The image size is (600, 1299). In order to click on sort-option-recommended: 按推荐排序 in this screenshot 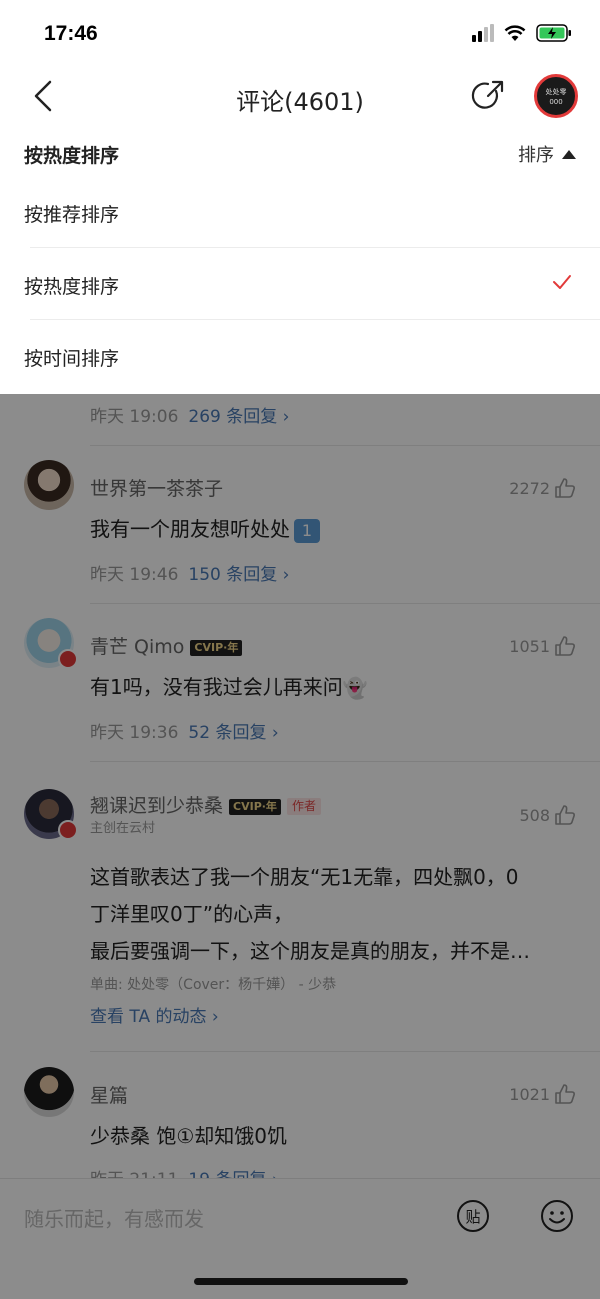, I will do `click(300, 212)`.